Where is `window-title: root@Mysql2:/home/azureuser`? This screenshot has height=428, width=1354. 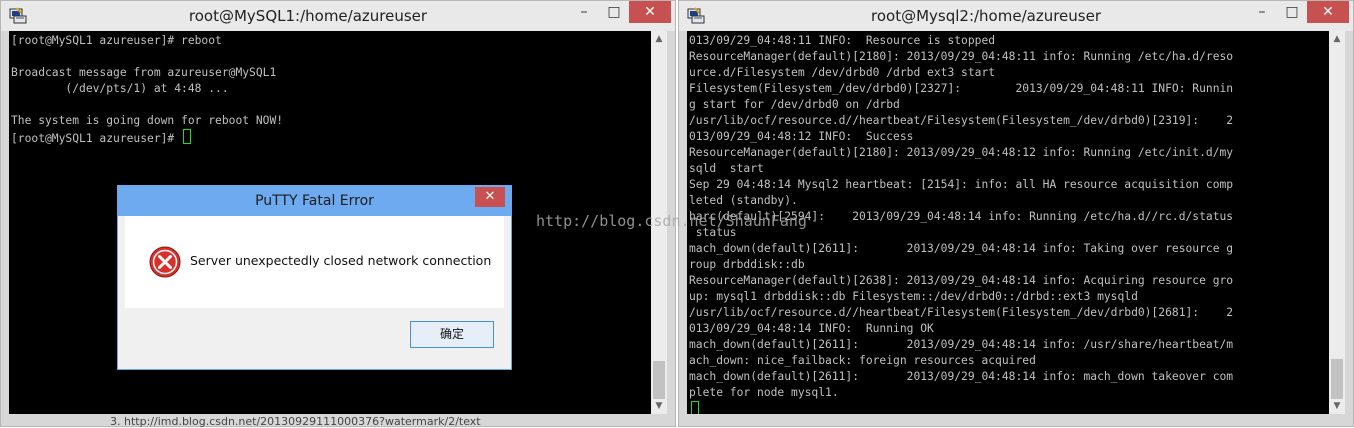 window-title: root@Mysql2:/home/azureuser is located at coordinates (986, 16).